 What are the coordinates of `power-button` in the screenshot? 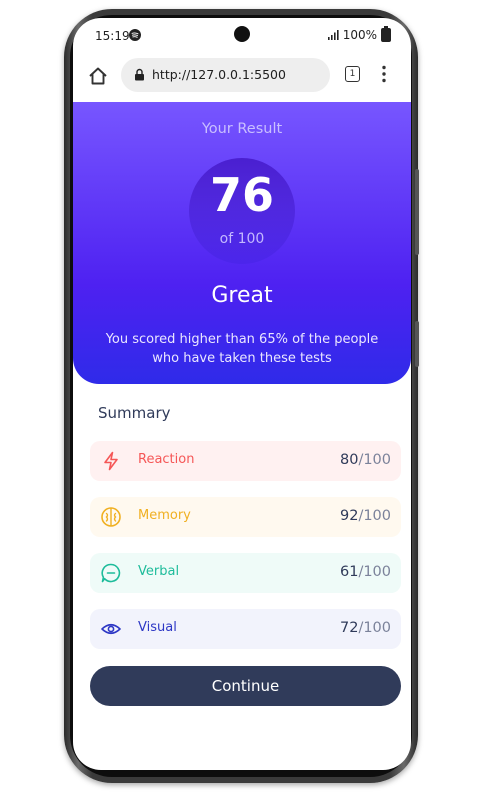 It's located at (417, 212).